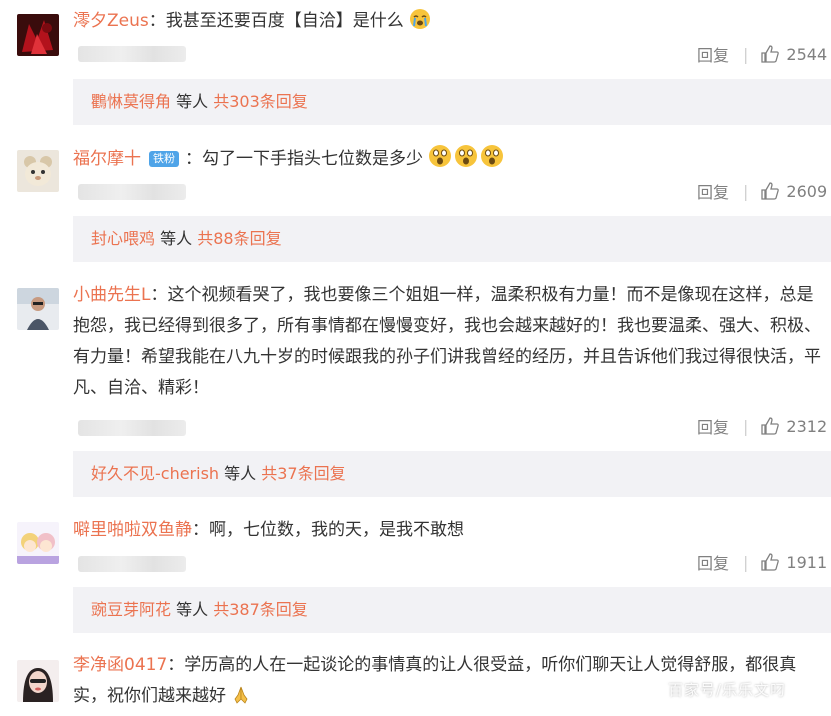 This screenshot has height=716, width=831. I want to click on comment-text: ：啊，七位数，我的天，是我不敢想, so click(328, 530).